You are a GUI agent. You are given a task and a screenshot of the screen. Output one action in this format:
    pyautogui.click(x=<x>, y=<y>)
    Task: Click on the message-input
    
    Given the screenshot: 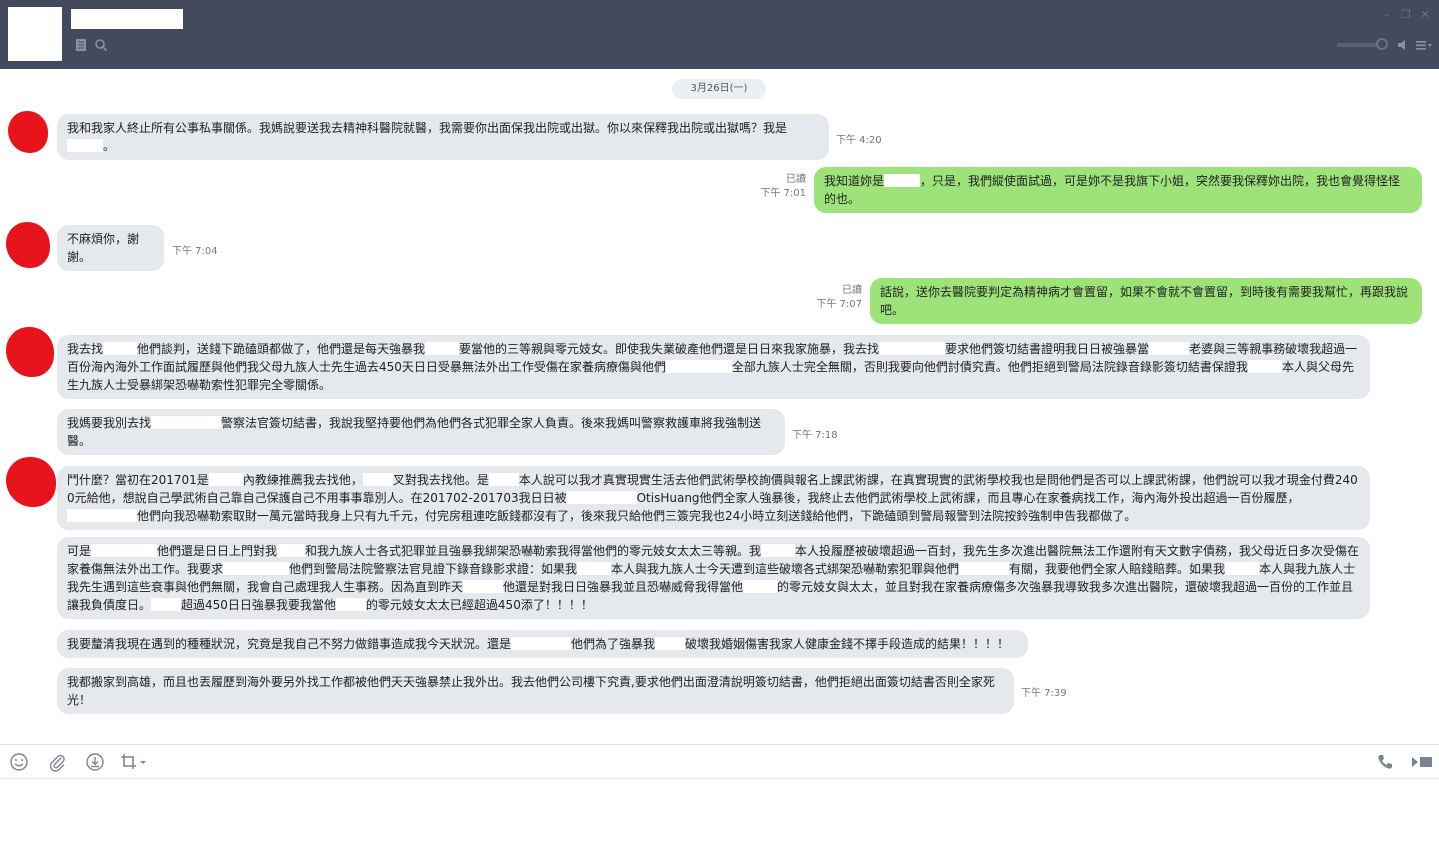 What is the action you would take?
    pyautogui.click(x=719, y=820)
    